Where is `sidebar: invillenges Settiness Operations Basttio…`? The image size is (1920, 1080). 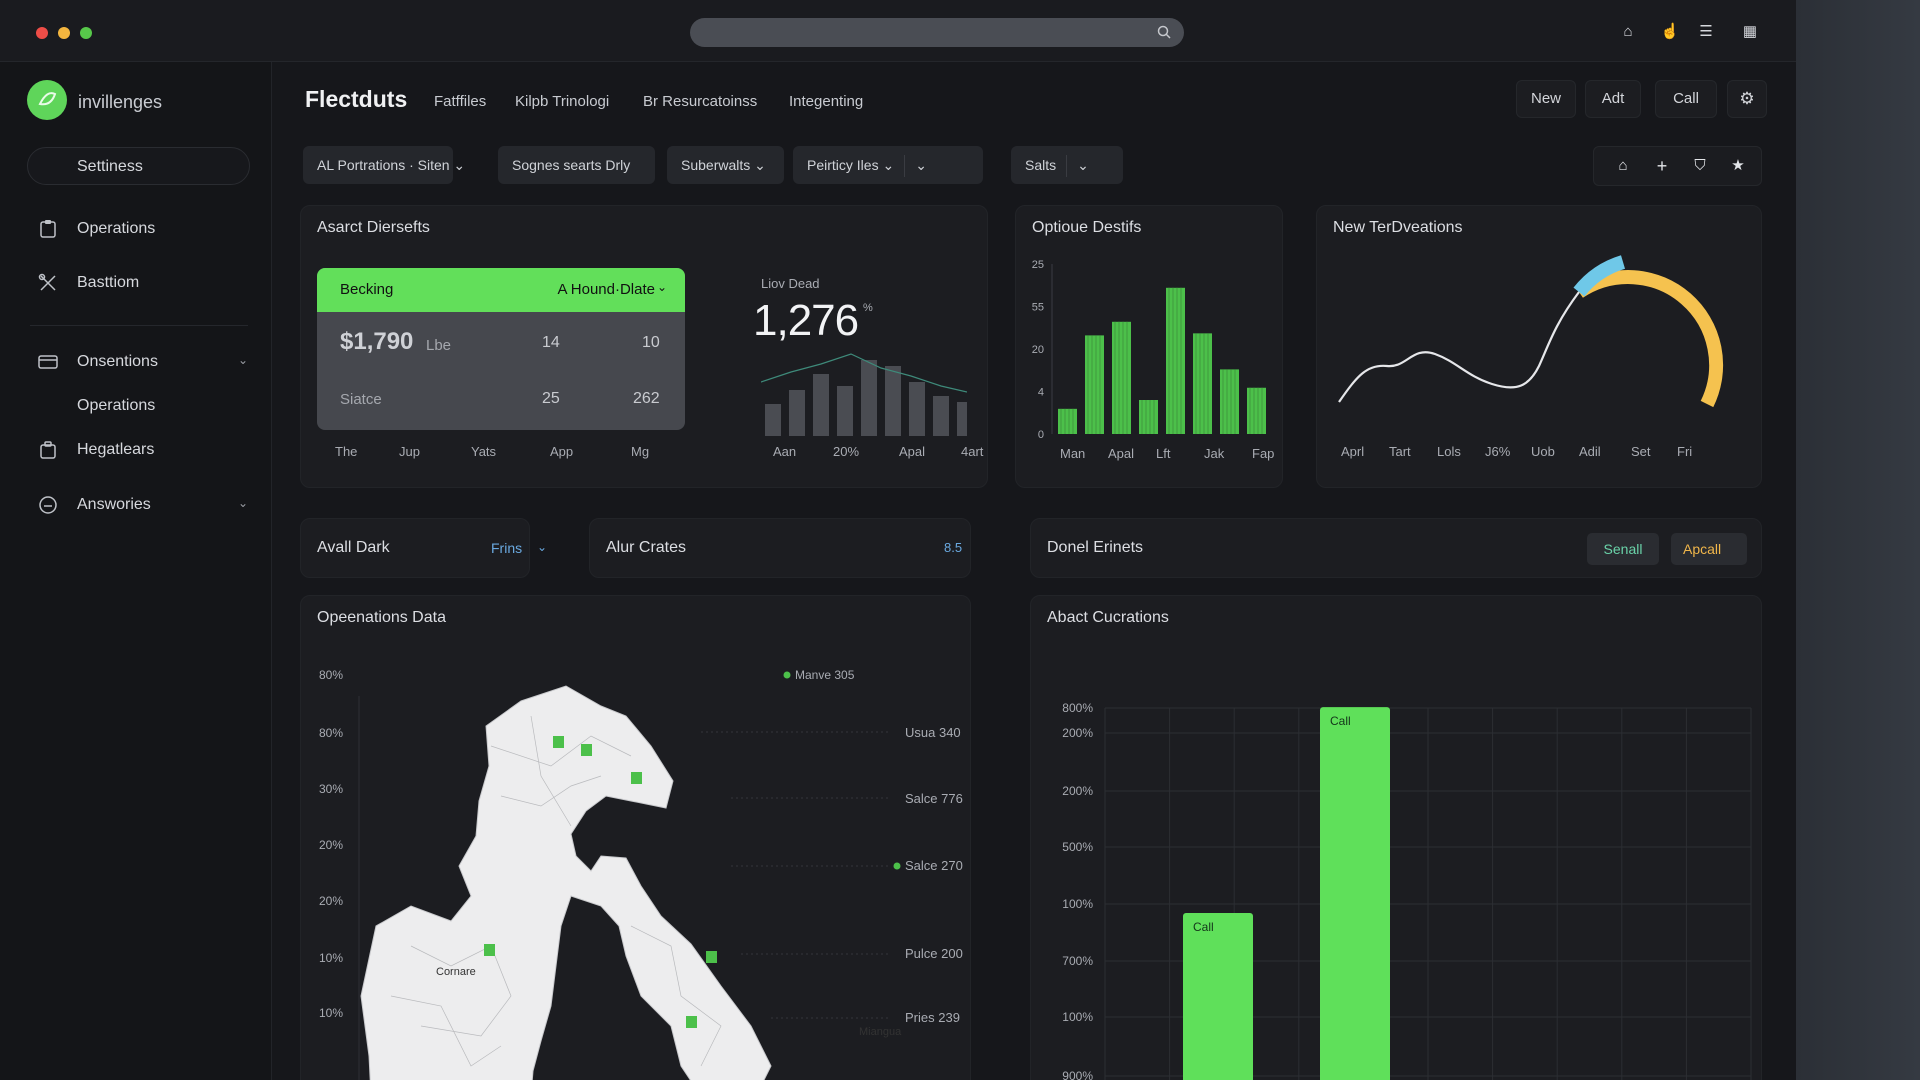
sidebar: invillenges Settiness Operations Basttio… is located at coordinates (136, 571).